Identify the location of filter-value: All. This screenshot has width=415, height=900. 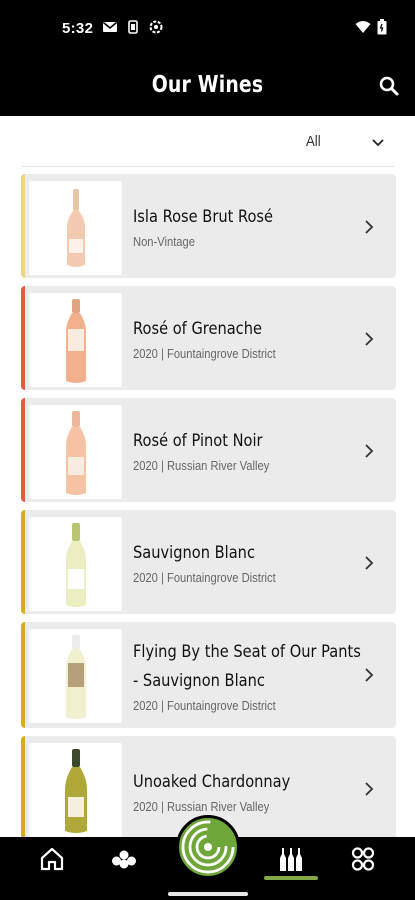
(313, 141).